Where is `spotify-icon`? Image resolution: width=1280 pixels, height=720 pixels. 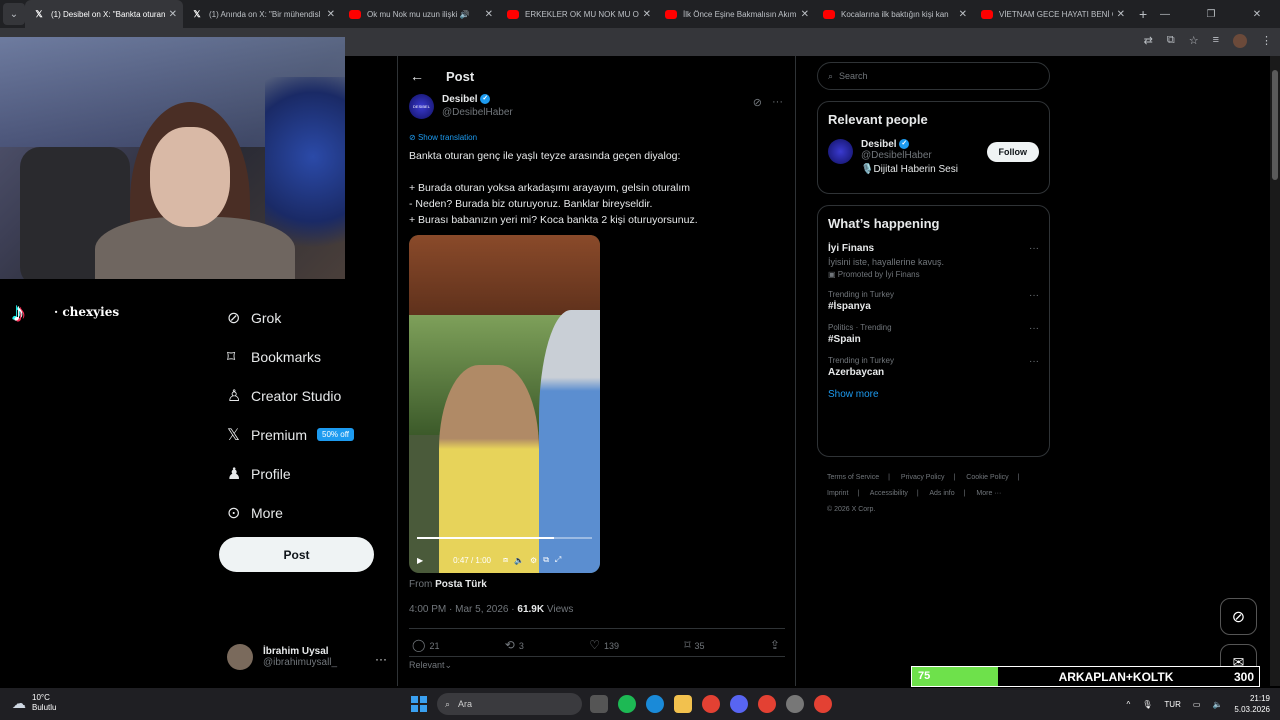 spotify-icon is located at coordinates (627, 704).